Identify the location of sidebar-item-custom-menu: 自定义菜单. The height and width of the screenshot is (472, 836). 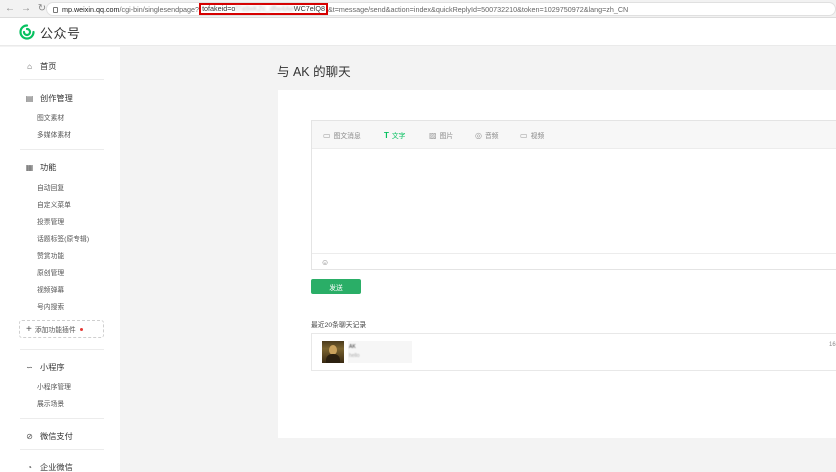
(97, 204).